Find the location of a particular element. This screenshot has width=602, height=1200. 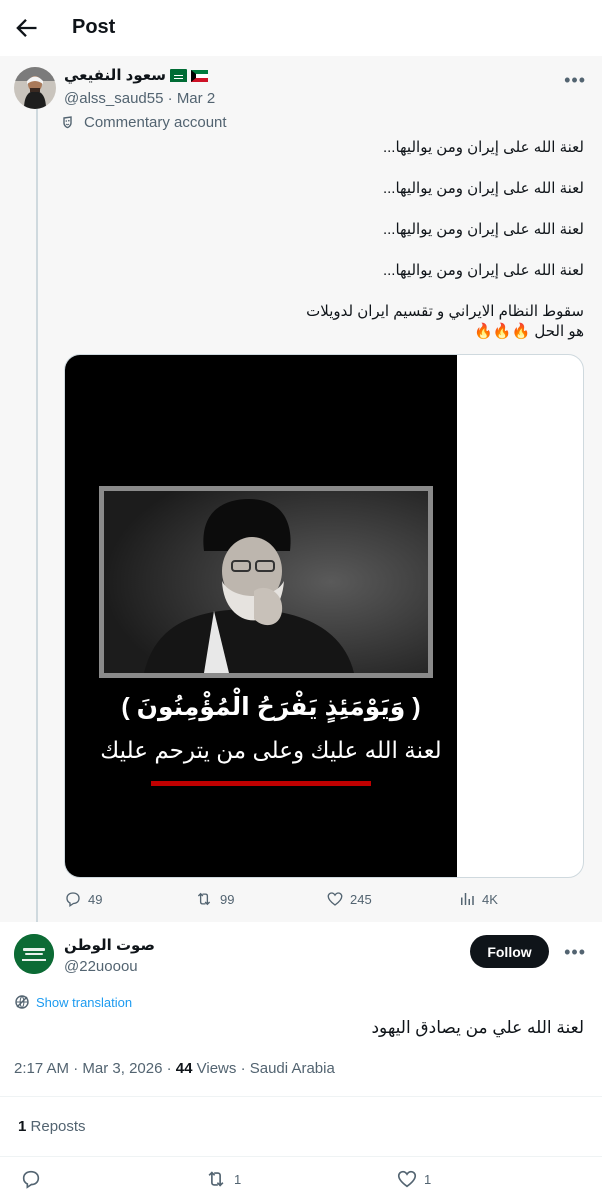

top-bar: Post is located at coordinates (301, 28).